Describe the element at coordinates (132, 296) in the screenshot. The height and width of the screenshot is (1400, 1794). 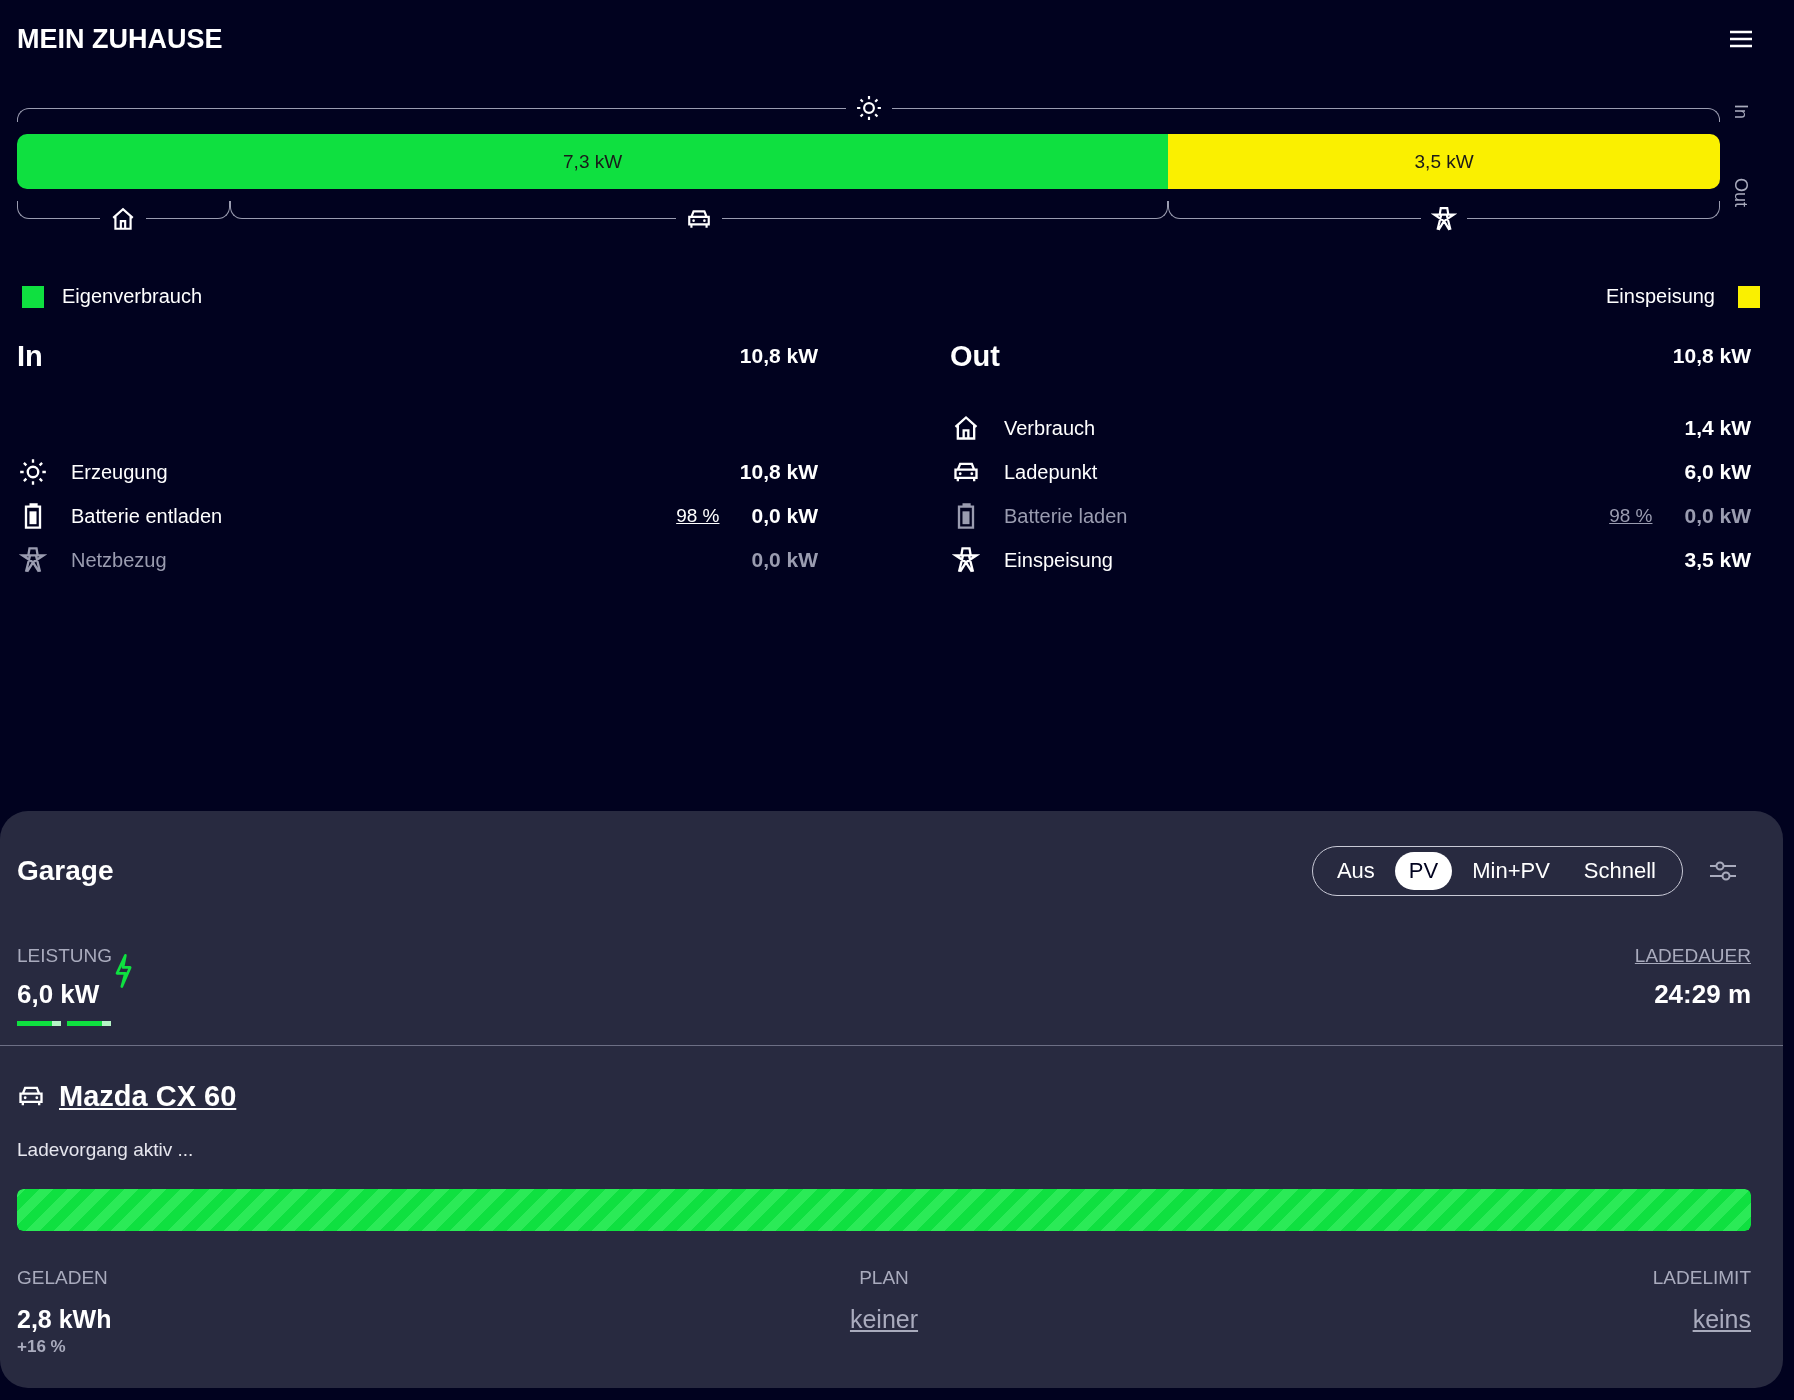
I see `legend-label: Eigenverbrauch` at that location.